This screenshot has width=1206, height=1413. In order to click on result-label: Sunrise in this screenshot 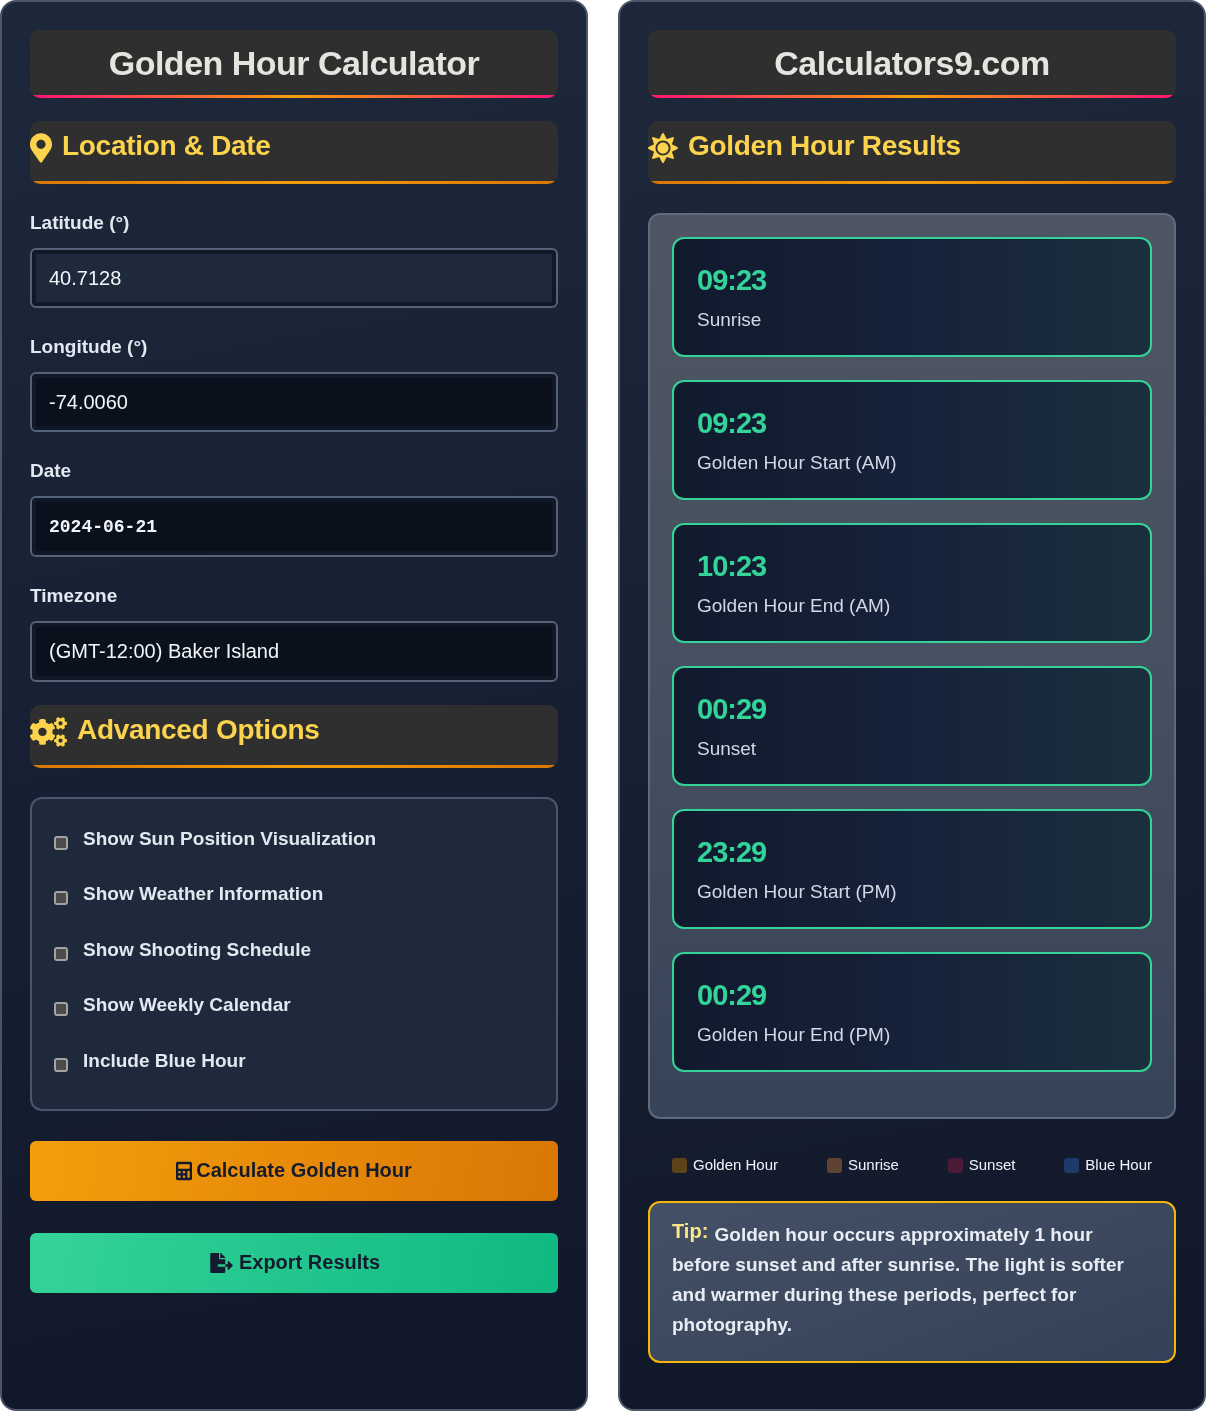, I will do `click(729, 320)`.